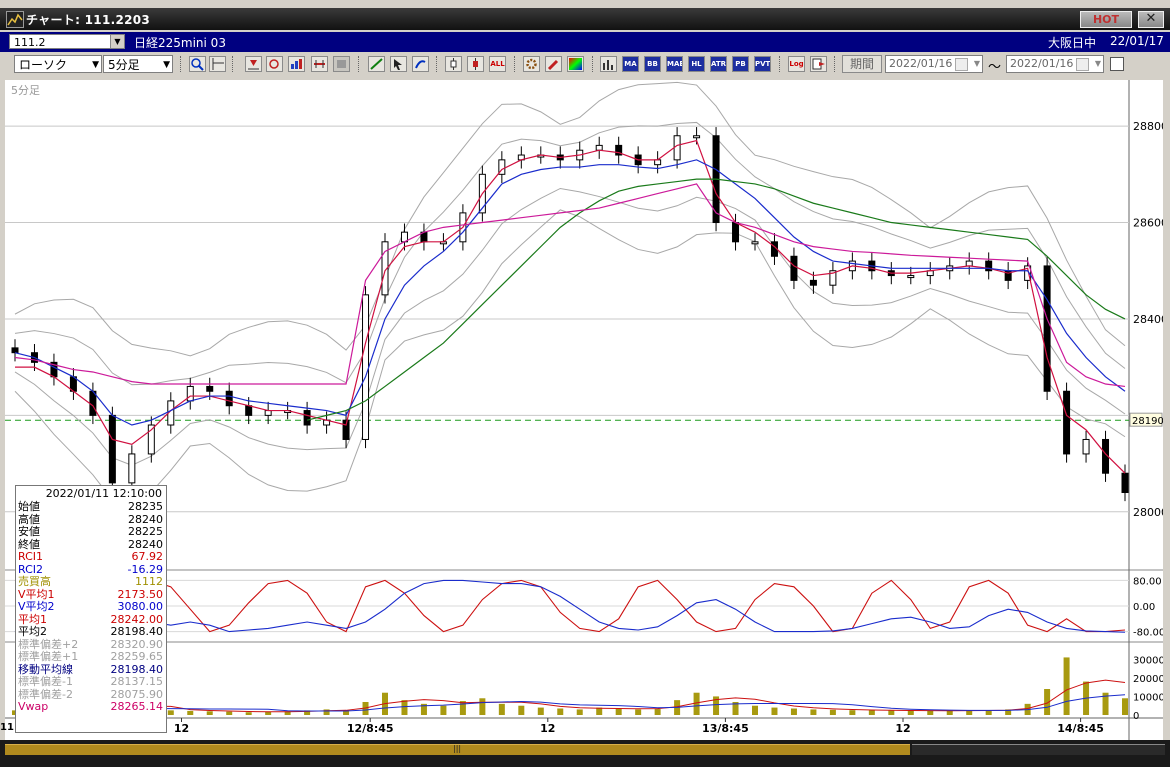 Image resolution: width=1170 pixels, height=767 pixels. What do you see at coordinates (934, 64) in the screenshot?
I see `date-from-field: 2022/01/16 ▼` at bounding box center [934, 64].